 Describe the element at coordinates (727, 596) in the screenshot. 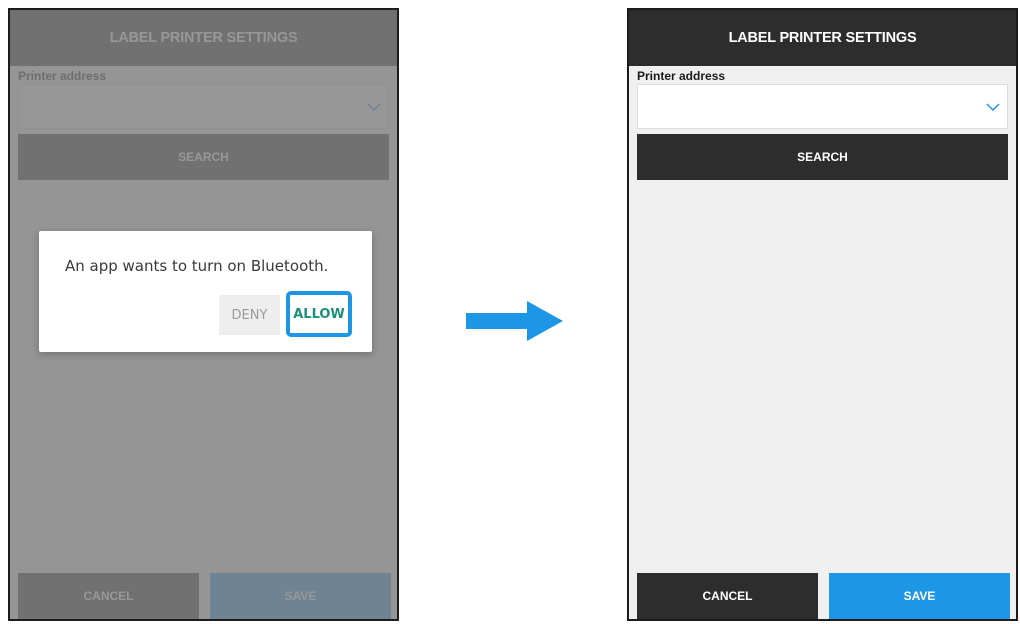

I see `cancel-button: CANCEL` at that location.